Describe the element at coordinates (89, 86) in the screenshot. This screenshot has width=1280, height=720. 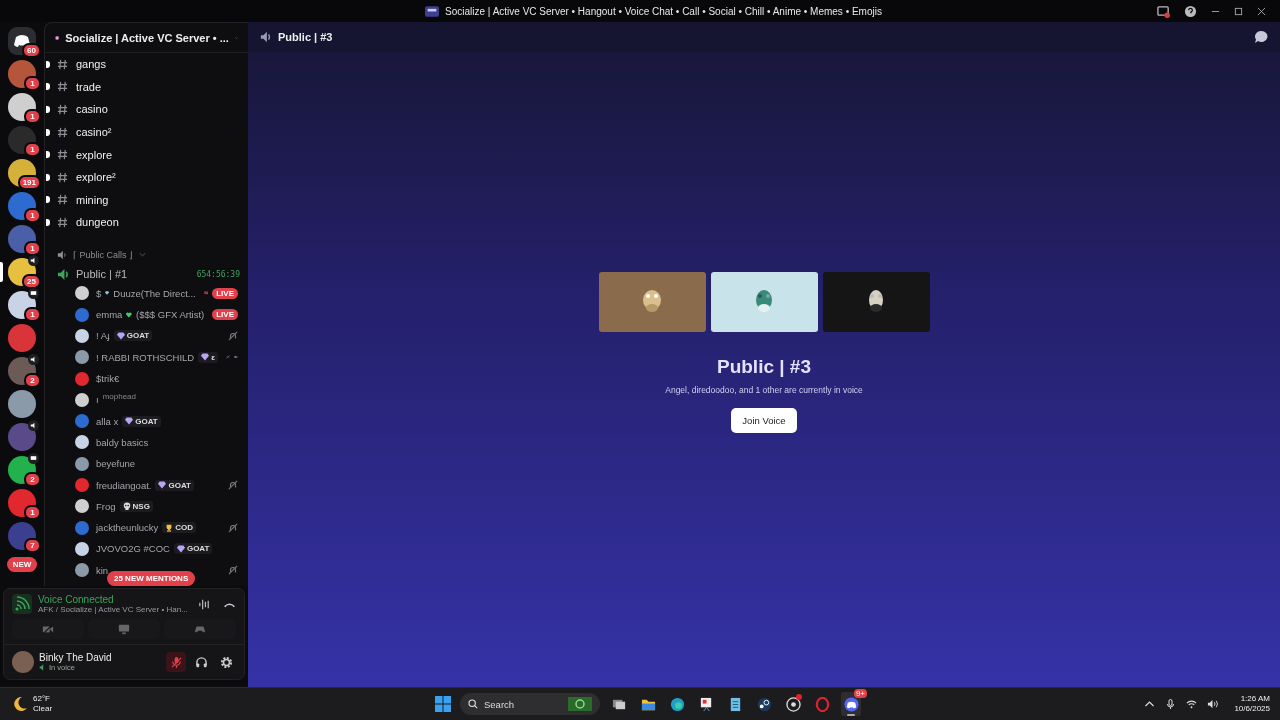
I see `channel-name: trade` at that location.